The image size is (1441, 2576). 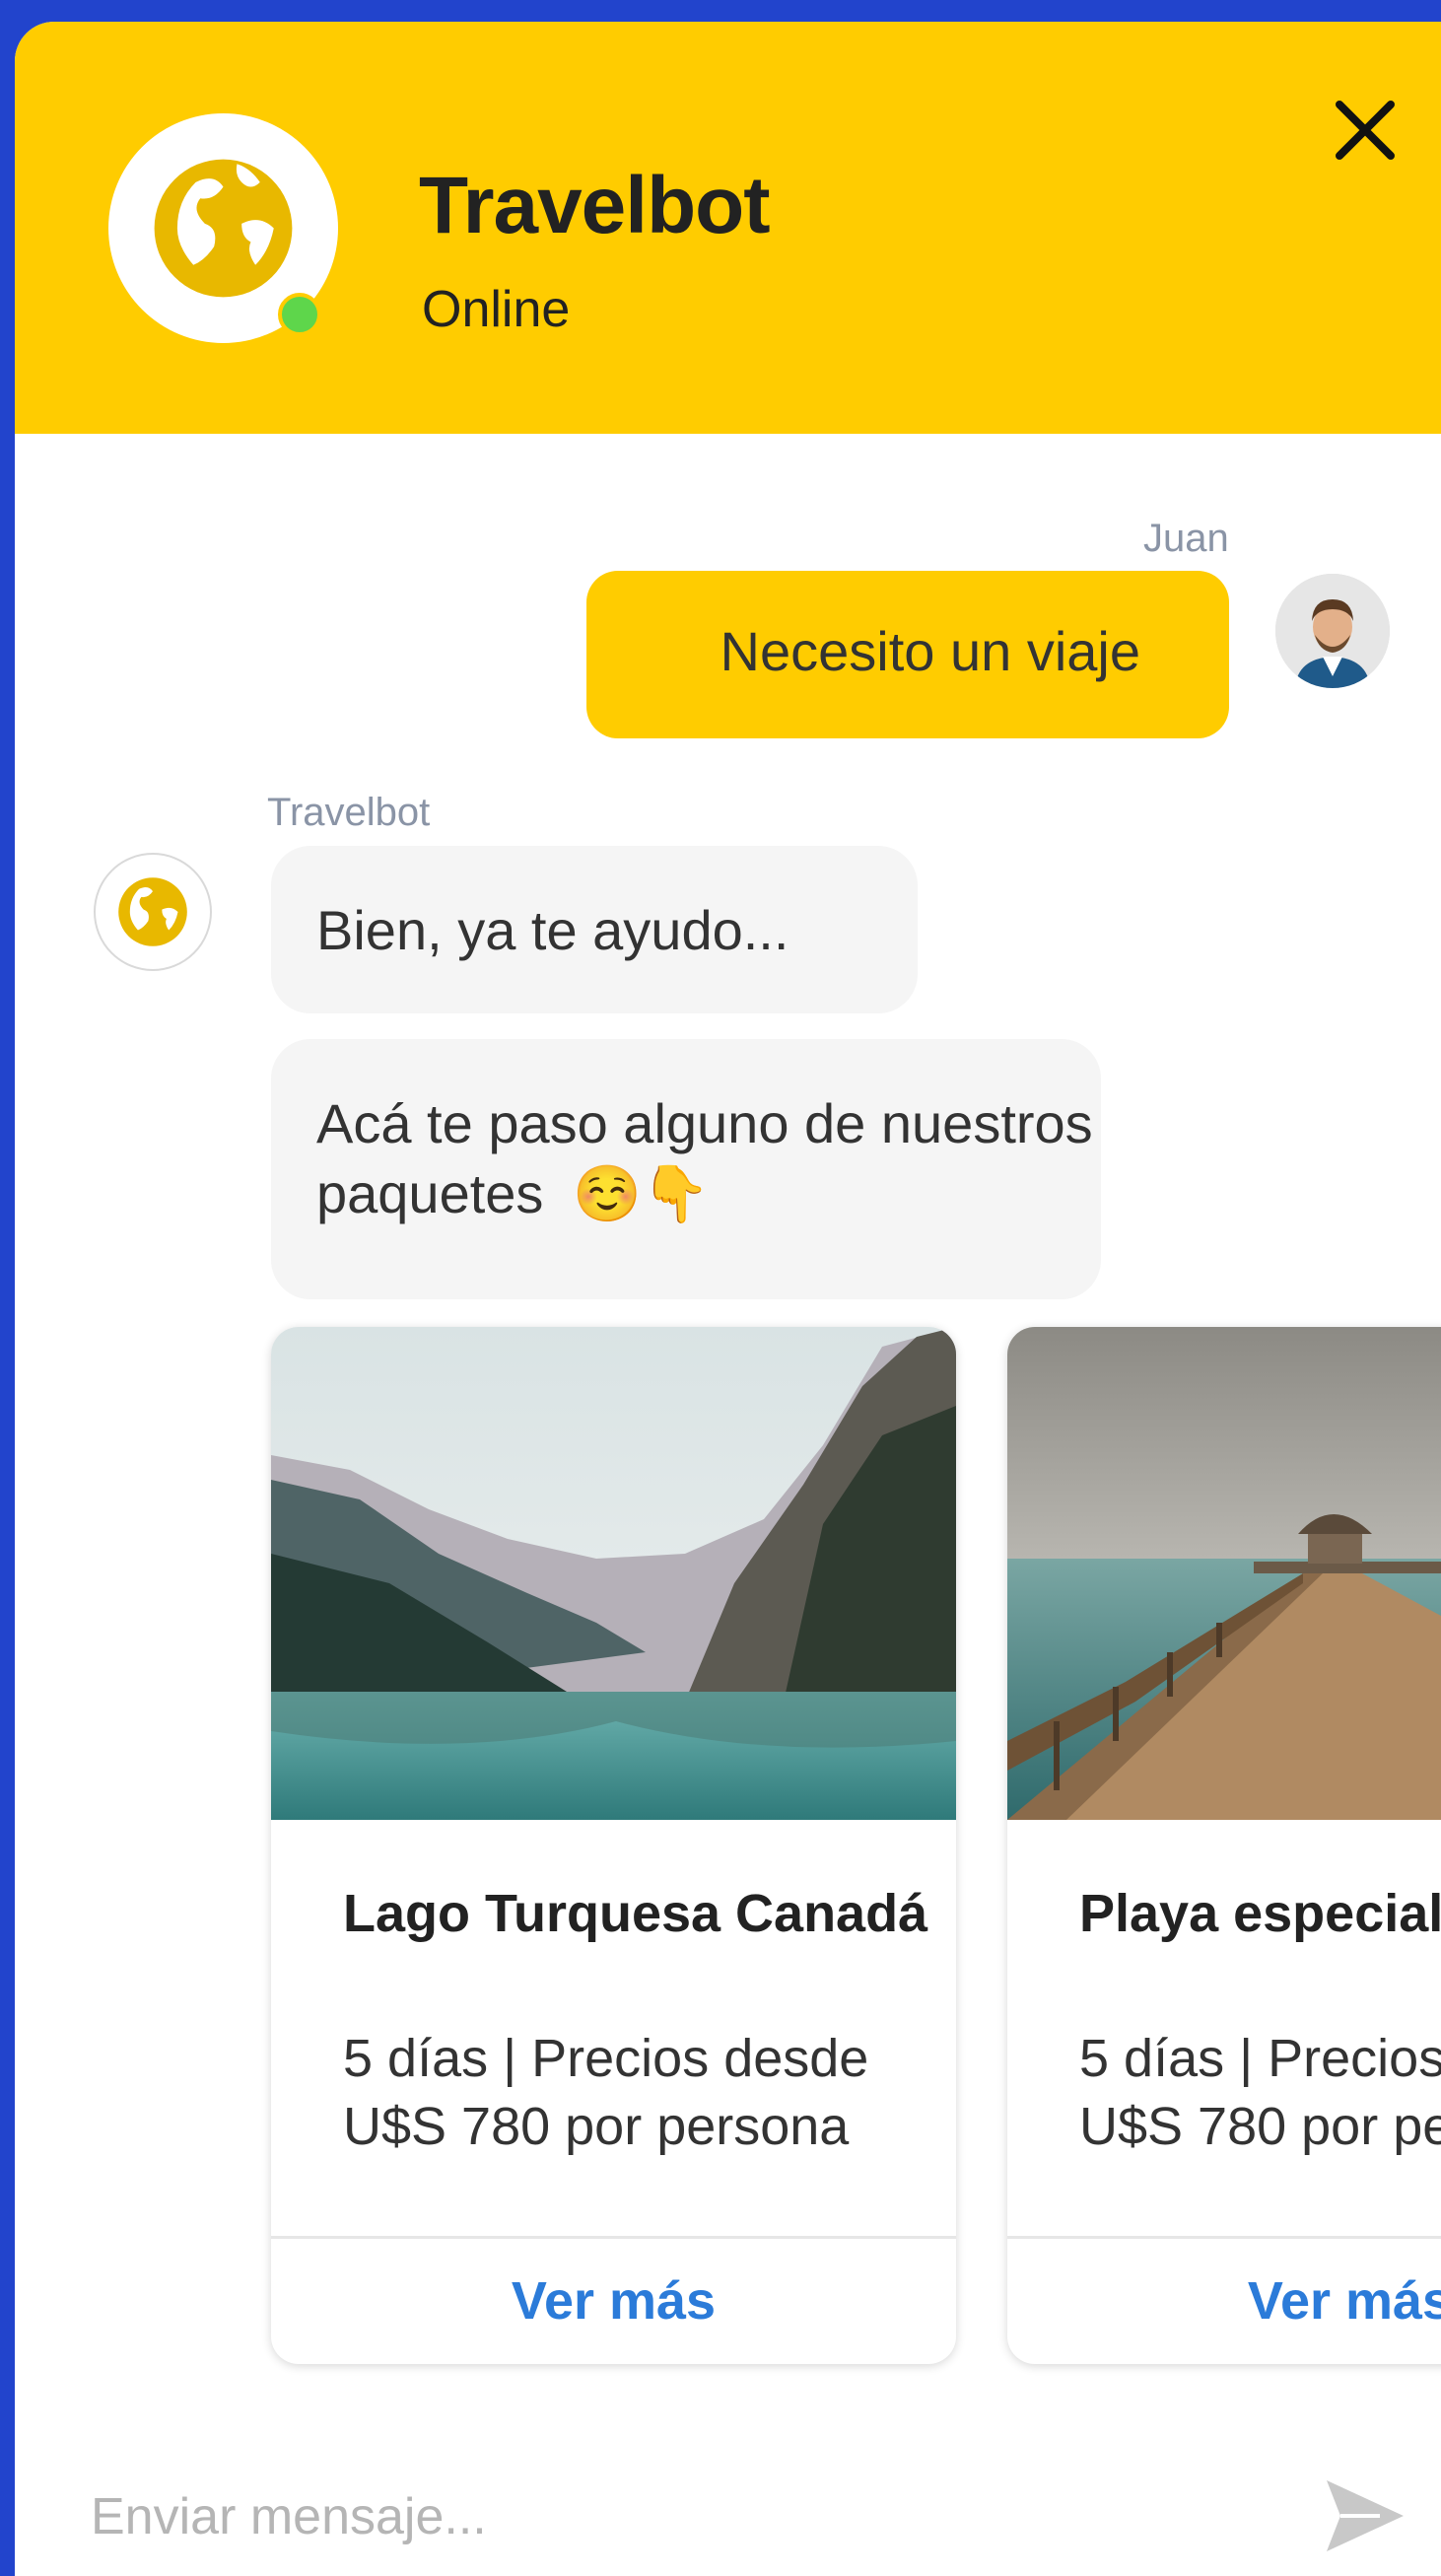 I want to click on message-input, so click(x=682, y=2517).